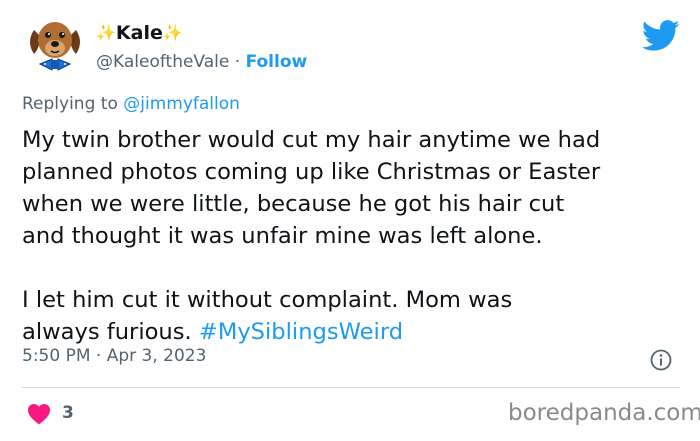  What do you see at coordinates (55, 45) in the screenshot?
I see `dog-avatar-icon` at bounding box center [55, 45].